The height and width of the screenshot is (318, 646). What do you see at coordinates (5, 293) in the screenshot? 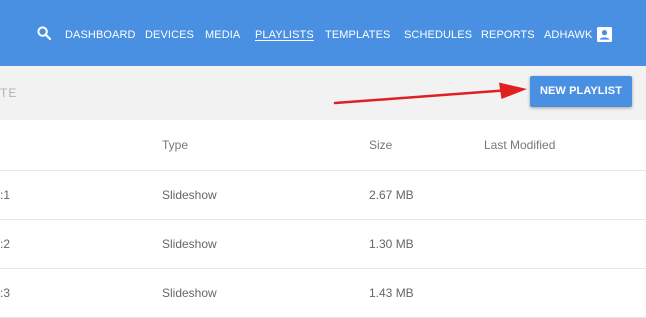
I see `playlist-name-cell: :3` at bounding box center [5, 293].